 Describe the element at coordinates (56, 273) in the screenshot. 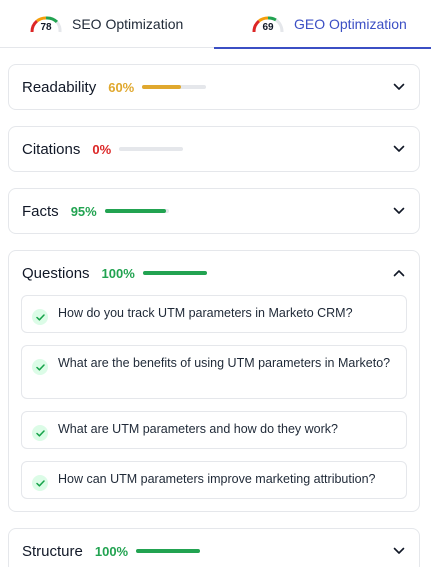

I see `section-title: Questions` at that location.